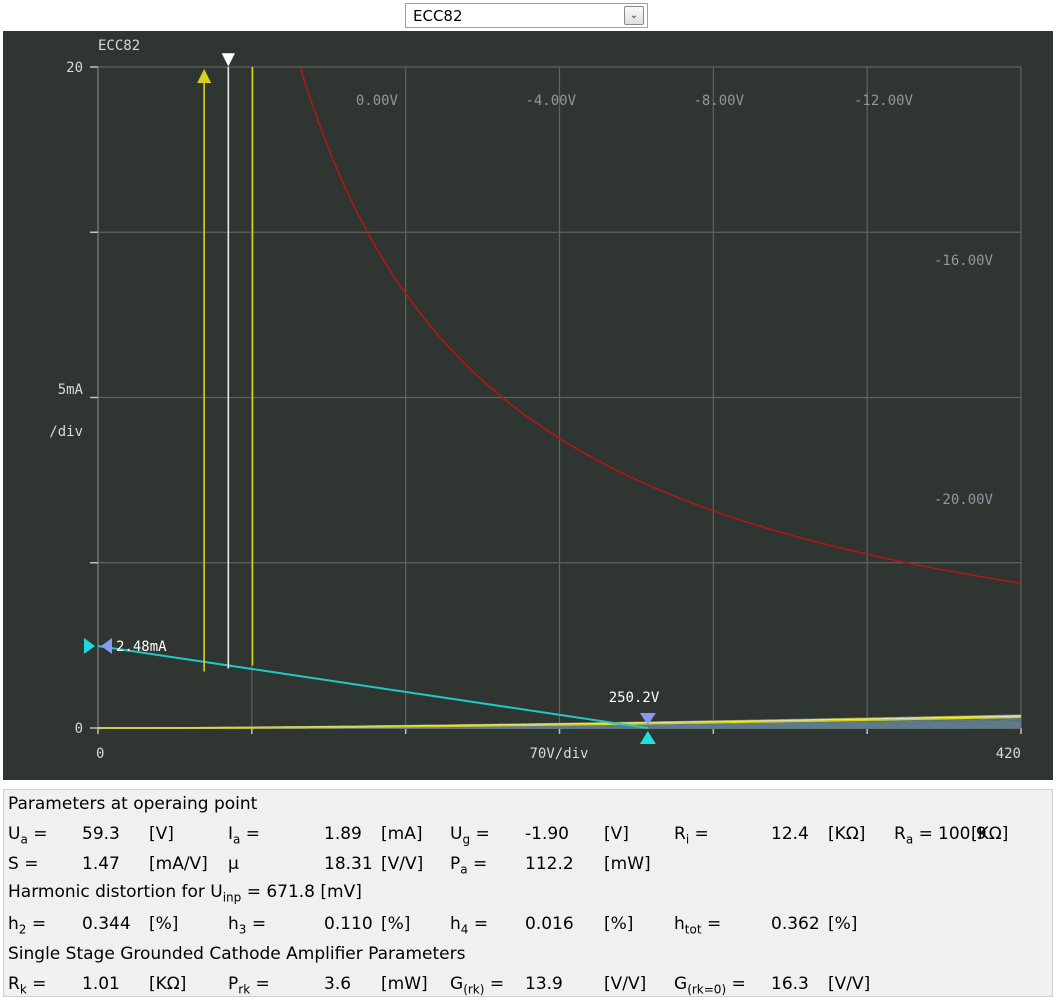 The height and width of the screenshot is (997, 1060). What do you see at coordinates (477, 985) in the screenshot?
I see `param-name: G(rk) =` at bounding box center [477, 985].